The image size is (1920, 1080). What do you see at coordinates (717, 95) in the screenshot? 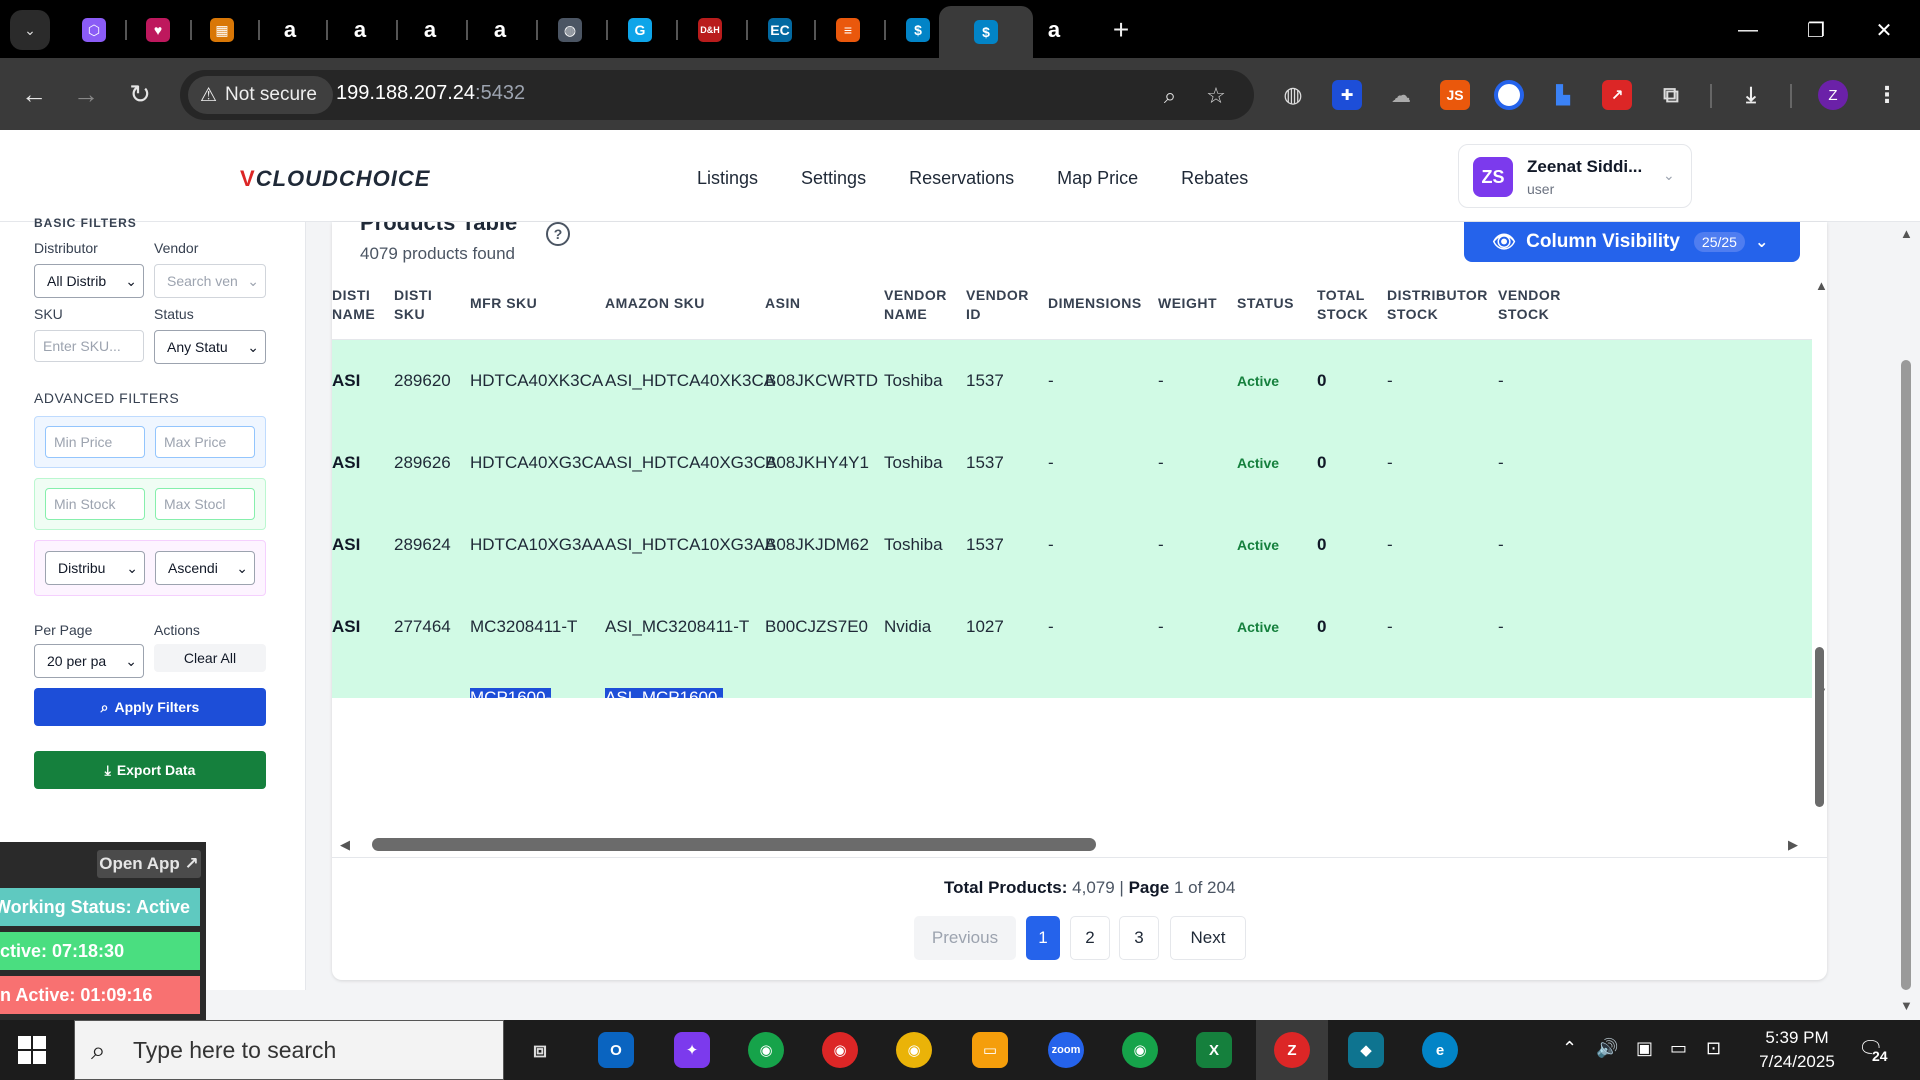
I see `address-bar: ⚠ Not secure 199.188.207.24:5432 ⌕ ☆` at bounding box center [717, 95].